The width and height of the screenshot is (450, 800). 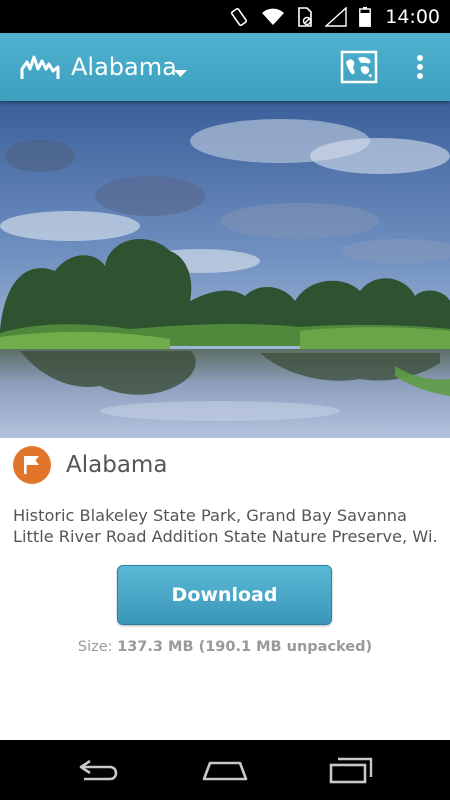 What do you see at coordinates (351, 772) in the screenshot?
I see `recents-icon` at bounding box center [351, 772].